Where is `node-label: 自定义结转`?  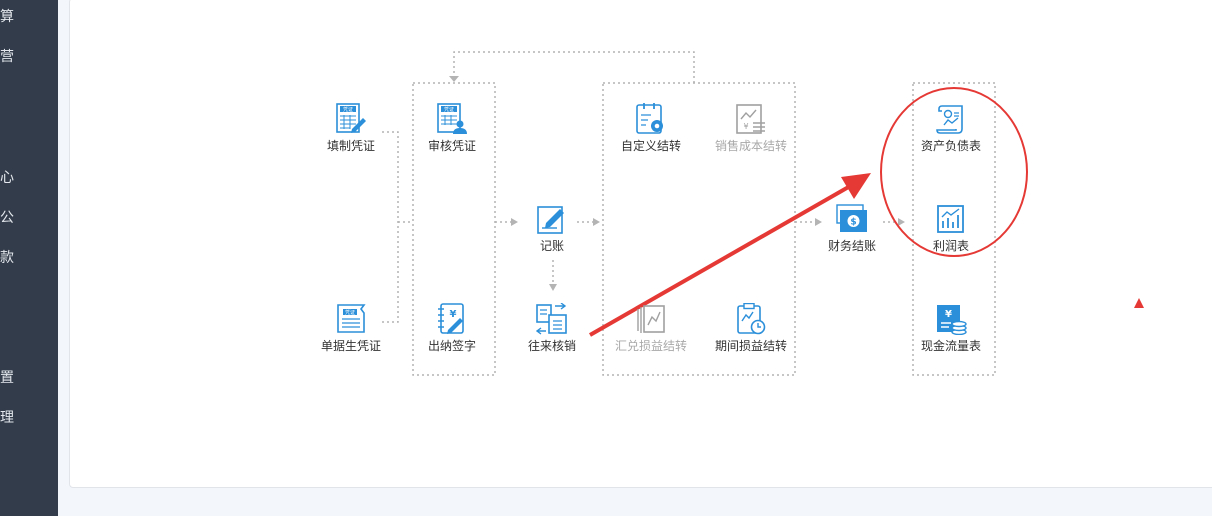 node-label: 自定义结转 is located at coordinates (650, 146).